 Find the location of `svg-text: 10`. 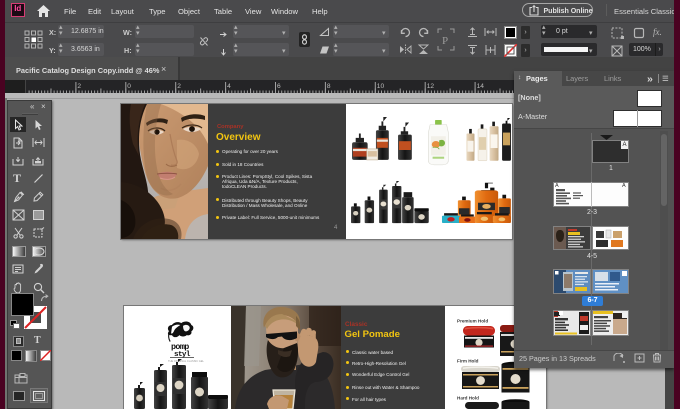

svg-text: 10 is located at coordinates (380, 86).